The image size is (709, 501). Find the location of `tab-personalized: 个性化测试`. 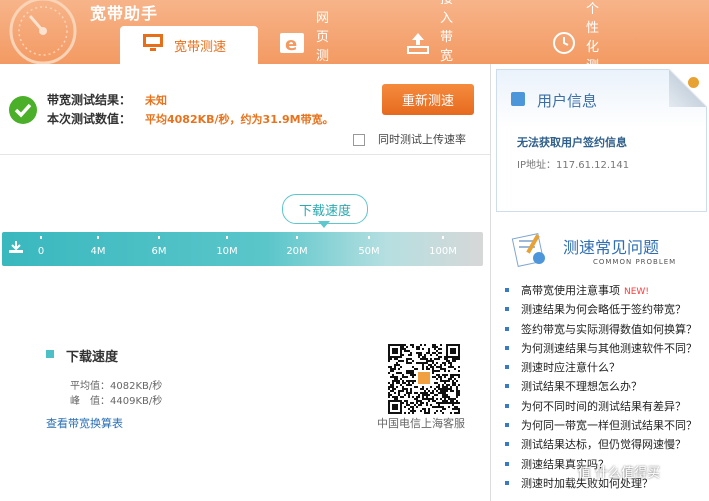

tab-personalized: 个性化测试 is located at coordinates (575, 33).